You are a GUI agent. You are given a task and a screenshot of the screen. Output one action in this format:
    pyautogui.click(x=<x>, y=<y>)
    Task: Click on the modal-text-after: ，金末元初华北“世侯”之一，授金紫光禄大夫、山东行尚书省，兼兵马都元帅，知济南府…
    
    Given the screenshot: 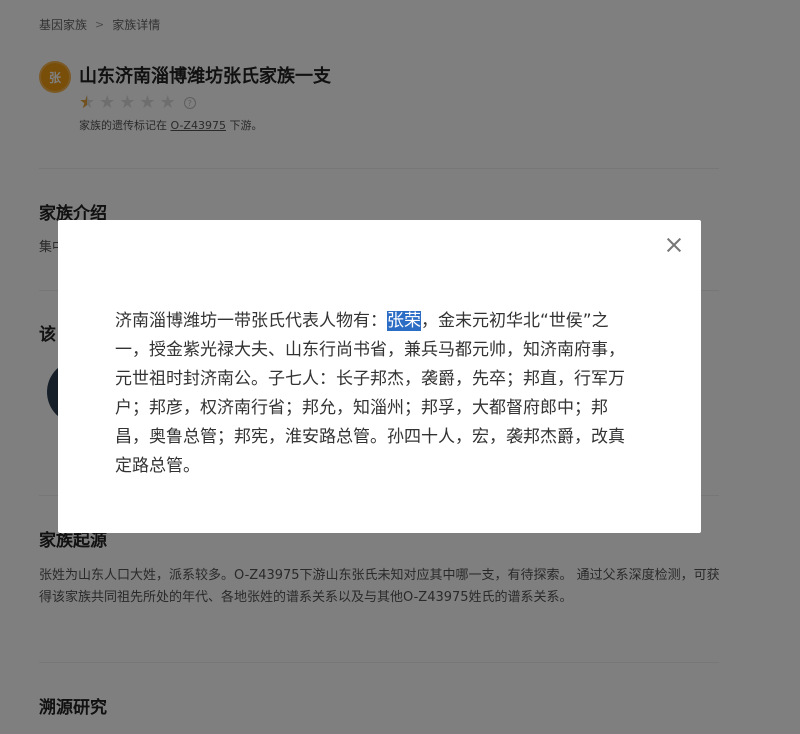 What is the action you would take?
    pyautogui.click(x=370, y=393)
    